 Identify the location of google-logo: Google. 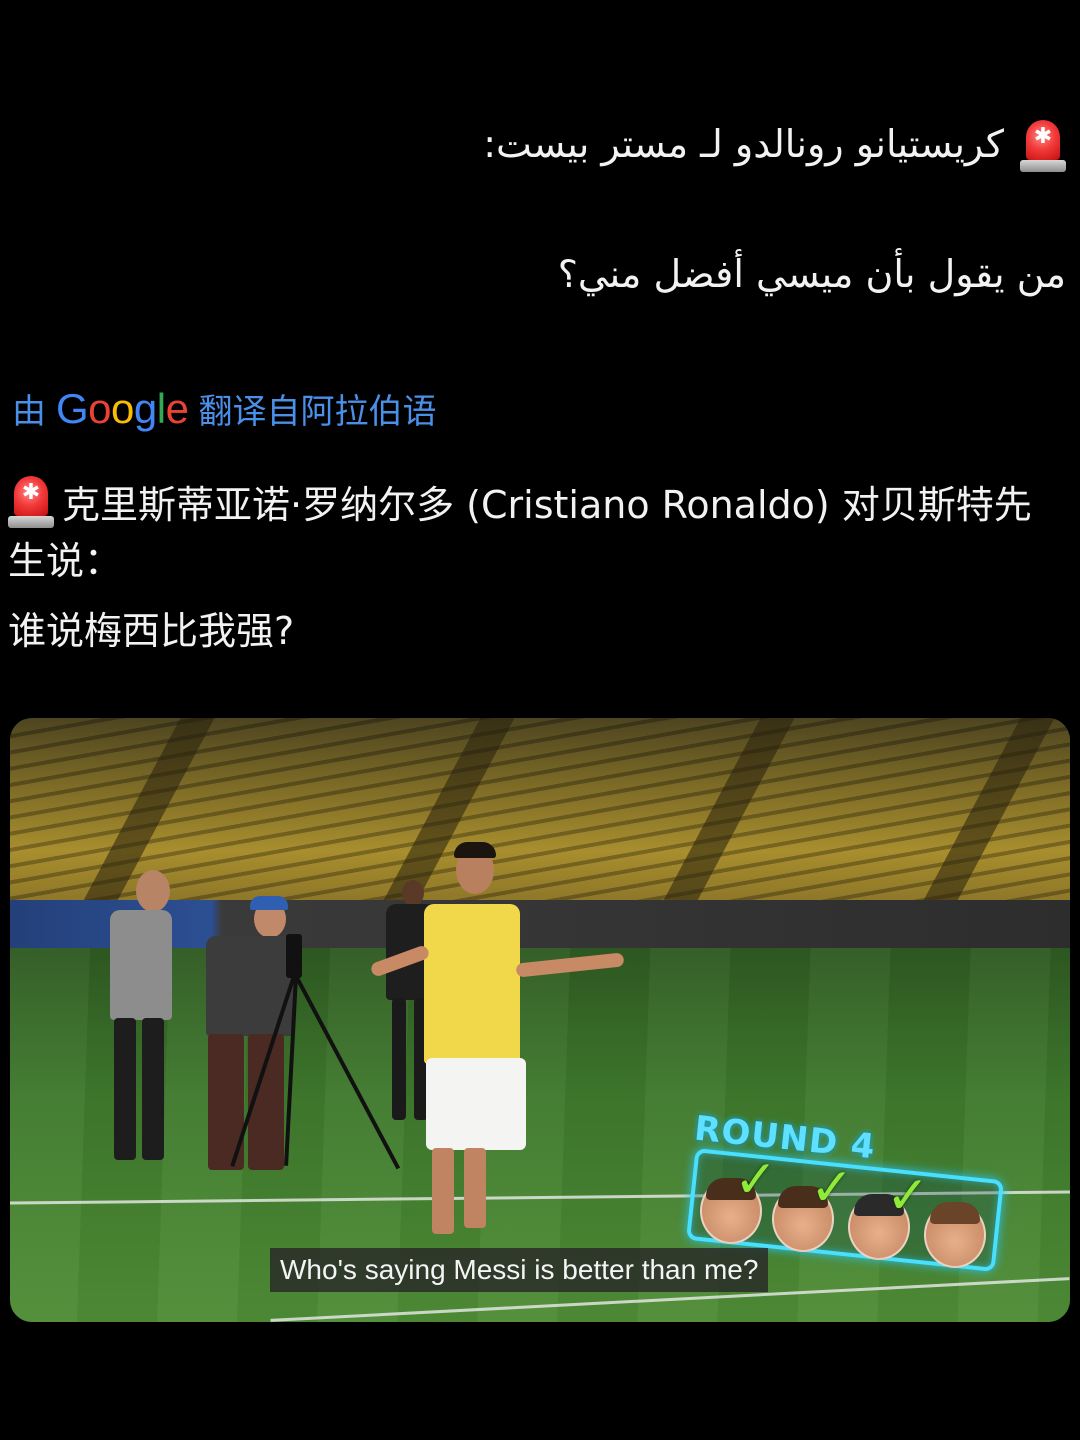
(122, 408).